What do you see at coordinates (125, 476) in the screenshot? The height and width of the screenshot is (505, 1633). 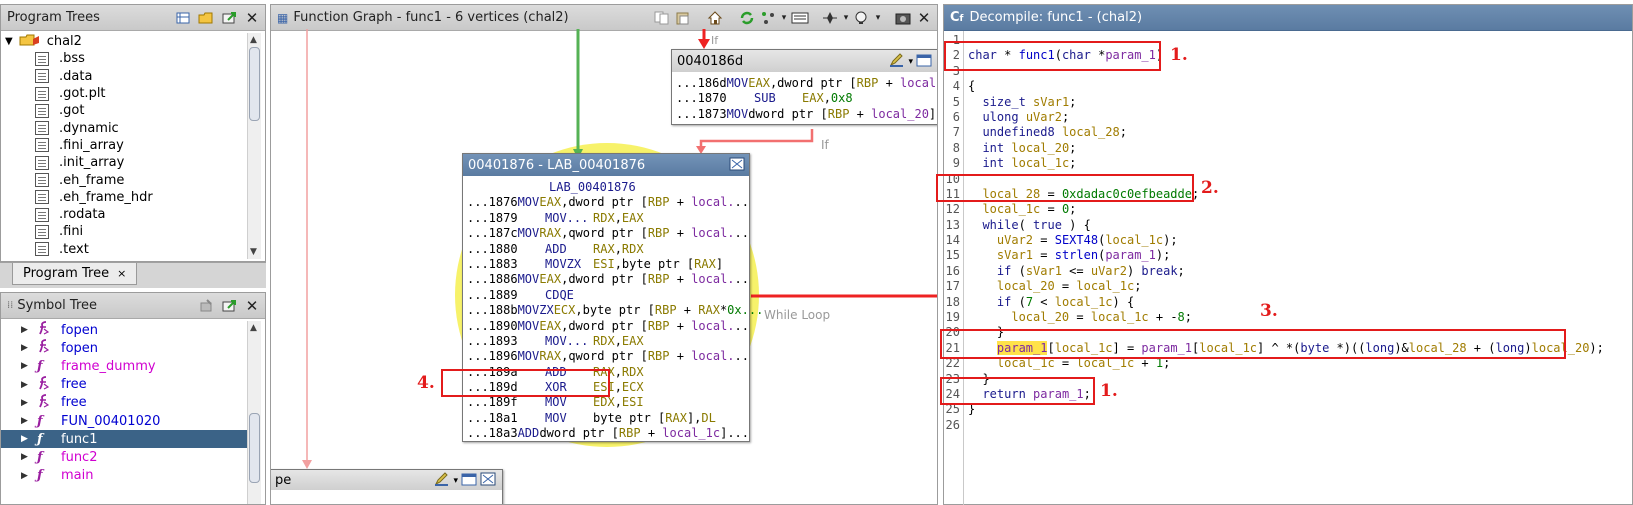 I see `symbol-row: ▶ ƒ main` at bounding box center [125, 476].